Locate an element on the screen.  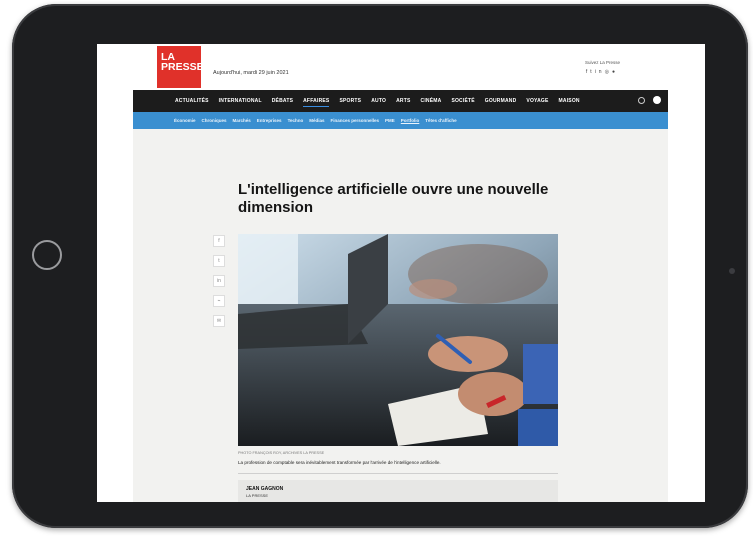
subnav-link-5: Médias is located at coordinates (316, 120).